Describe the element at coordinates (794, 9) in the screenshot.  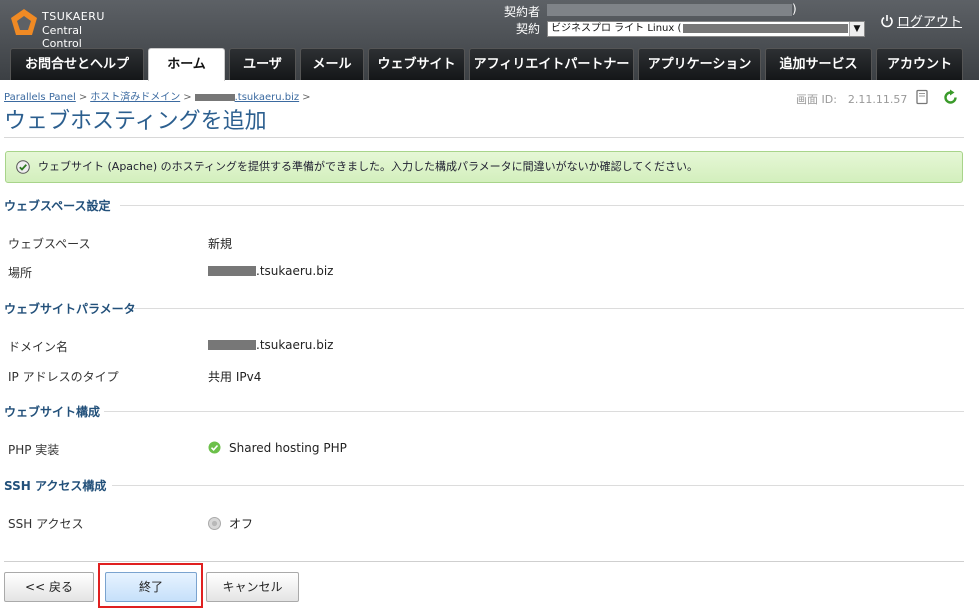
I see `account-owner-suffix: )` at that location.